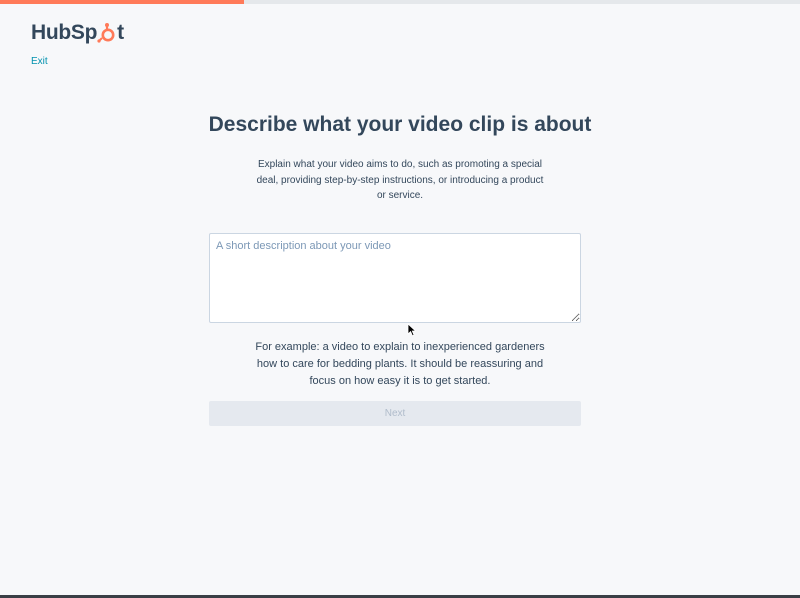  I want to click on hubspot-logo: HubSp t, so click(77, 33).